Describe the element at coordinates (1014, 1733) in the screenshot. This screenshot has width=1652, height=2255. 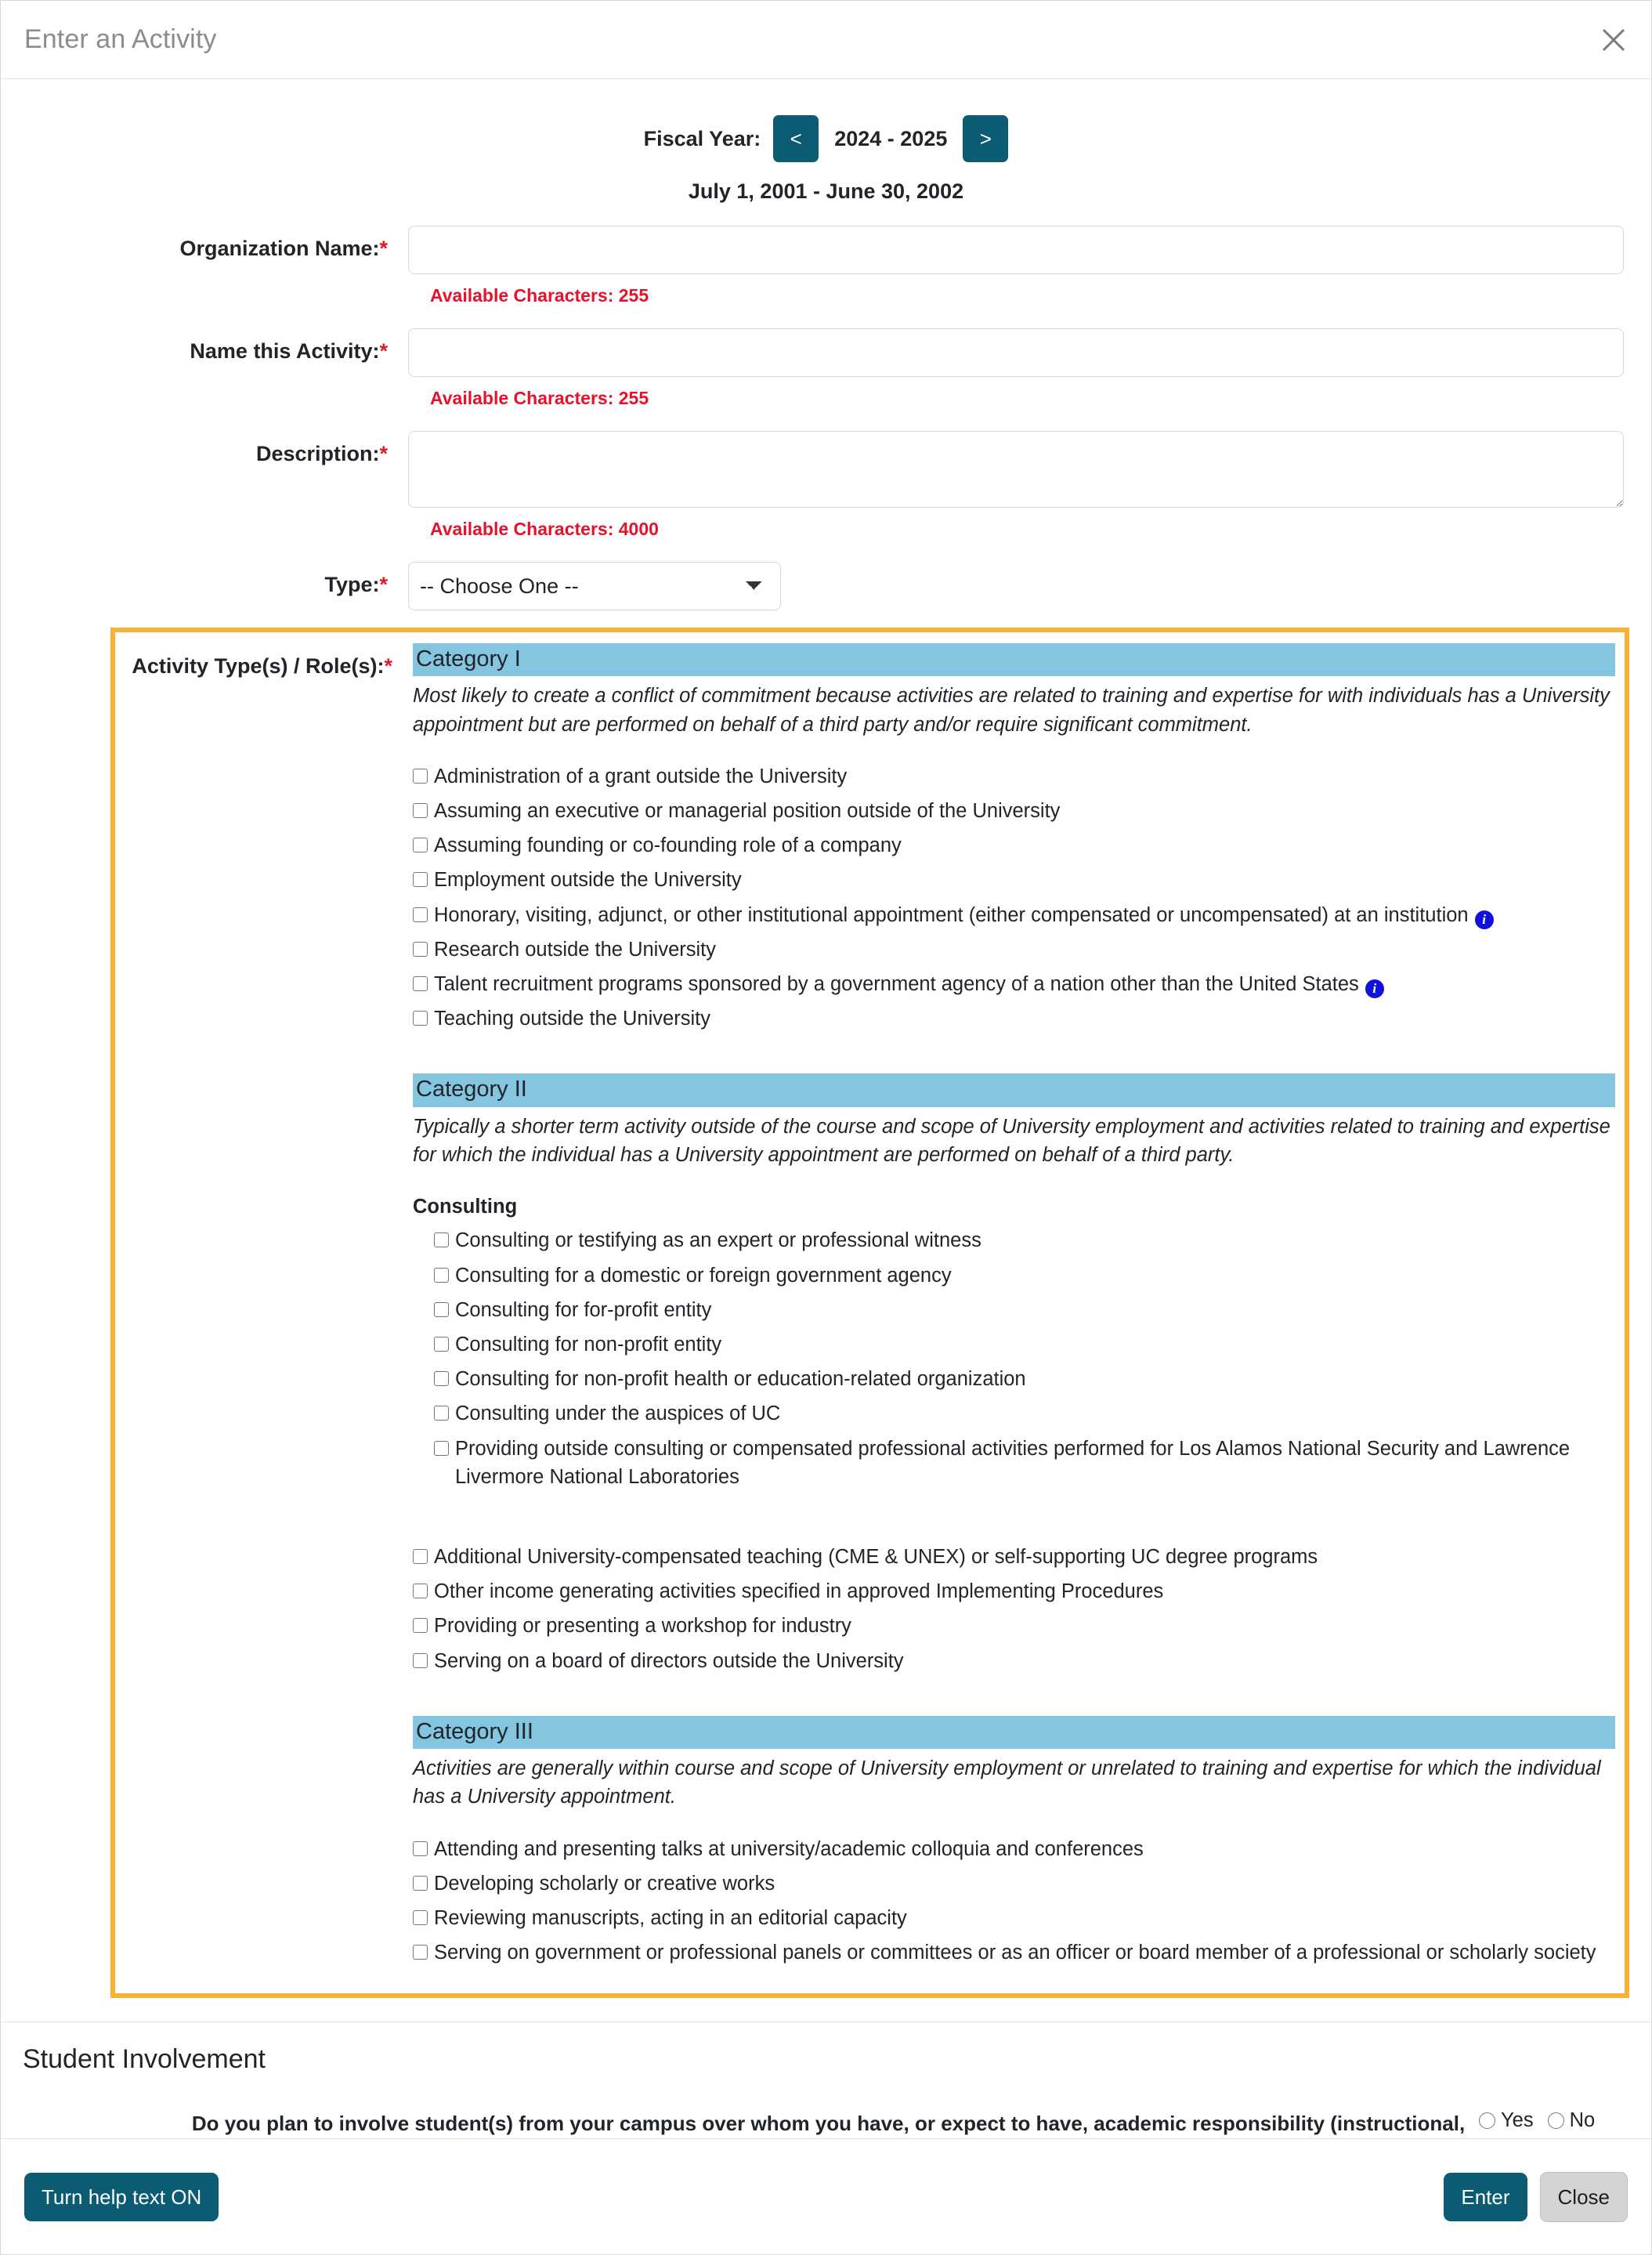
I see `category-header: Category III` at that location.